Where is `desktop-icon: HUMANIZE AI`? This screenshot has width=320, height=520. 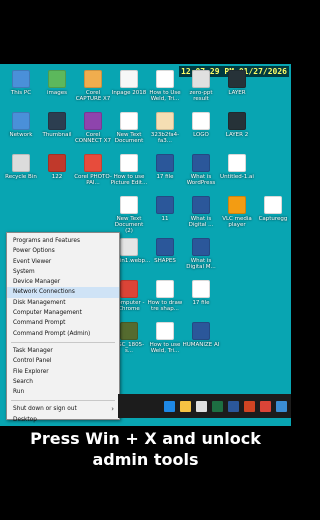
desktop-icon: HUMANIZE AI is located at coordinates (201, 343).